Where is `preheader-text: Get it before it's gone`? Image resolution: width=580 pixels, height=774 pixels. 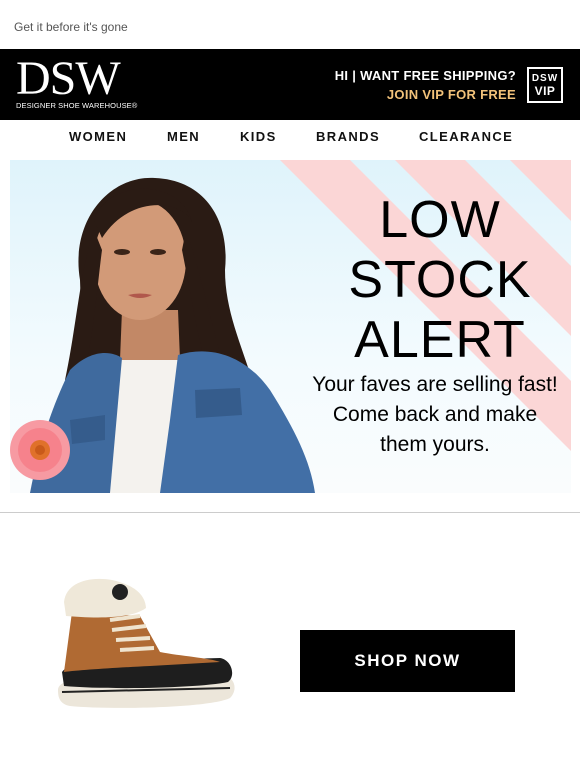 preheader-text: Get it before it's gone is located at coordinates (71, 27).